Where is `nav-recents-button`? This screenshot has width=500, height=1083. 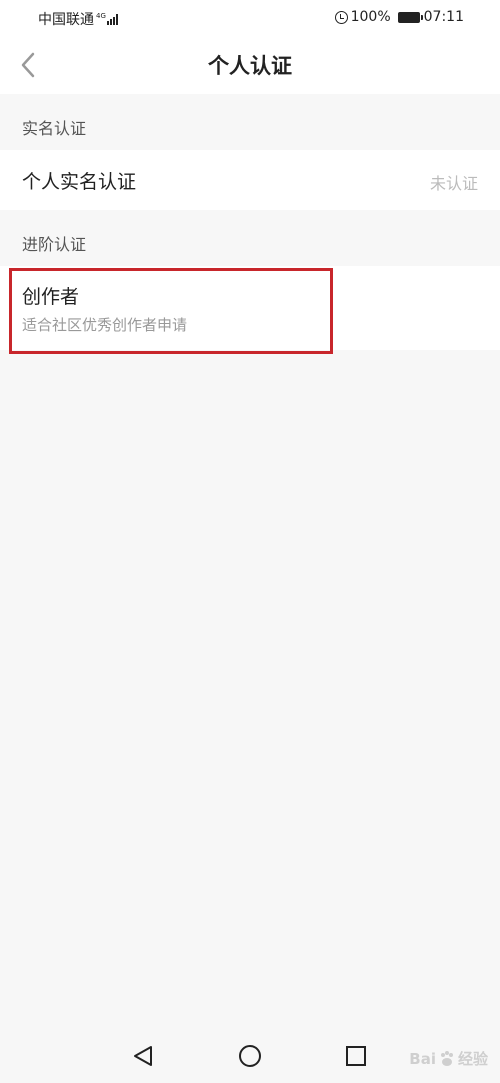 nav-recents-button is located at coordinates (356, 1056).